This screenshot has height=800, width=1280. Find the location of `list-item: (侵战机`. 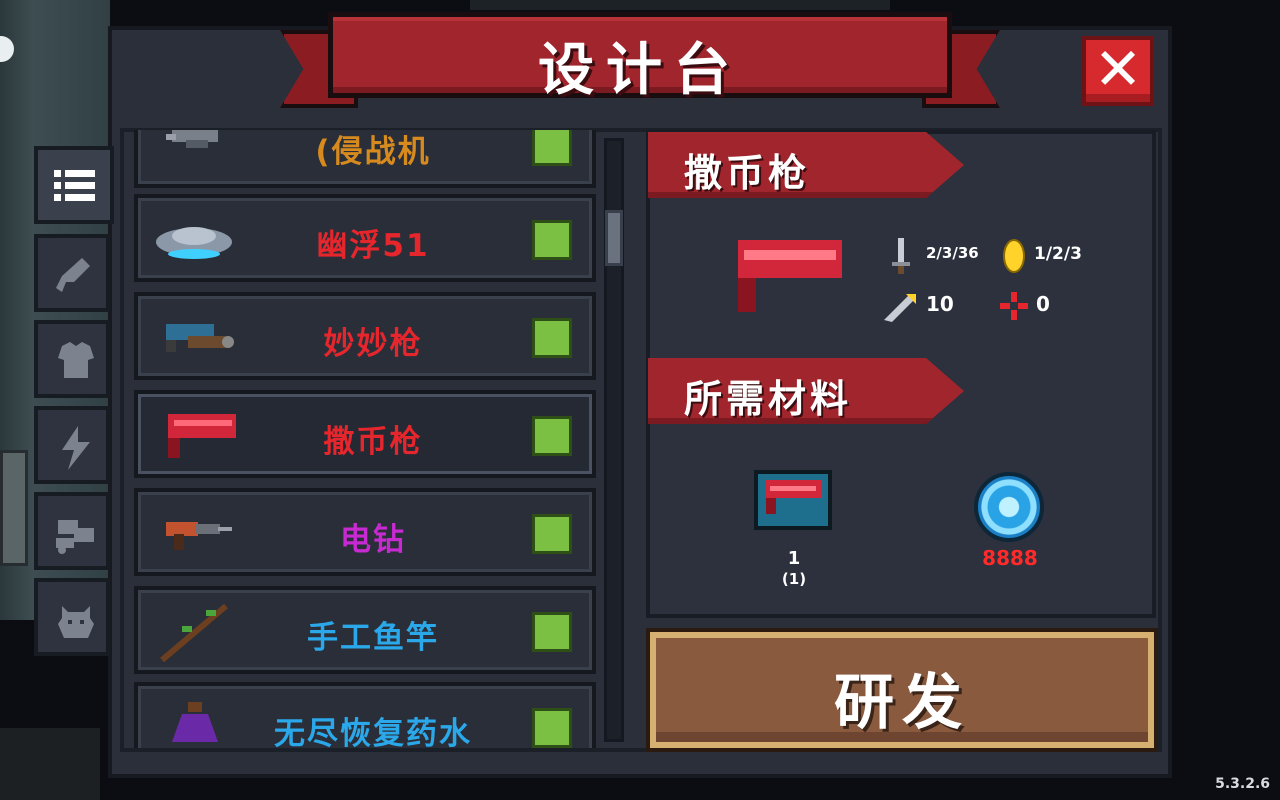

list-item: (侵战机 is located at coordinates (365, 159).